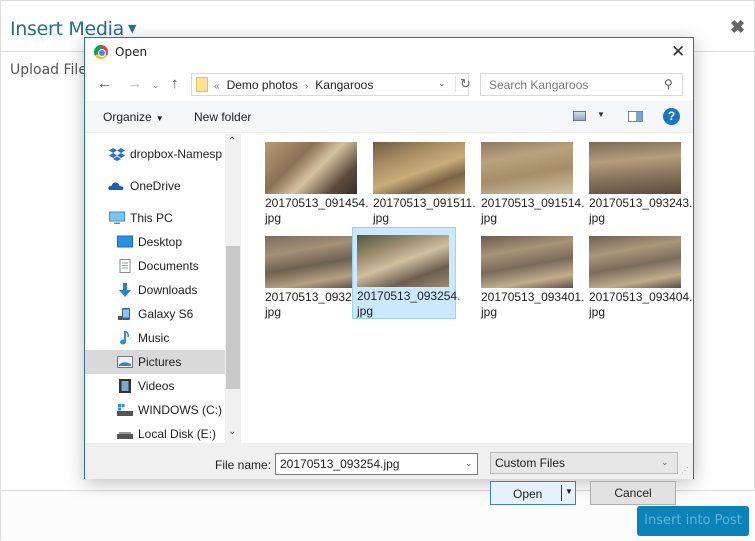 The image size is (755, 541). I want to click on file-item: 20170513_093254. jpg, so click(406, 273).